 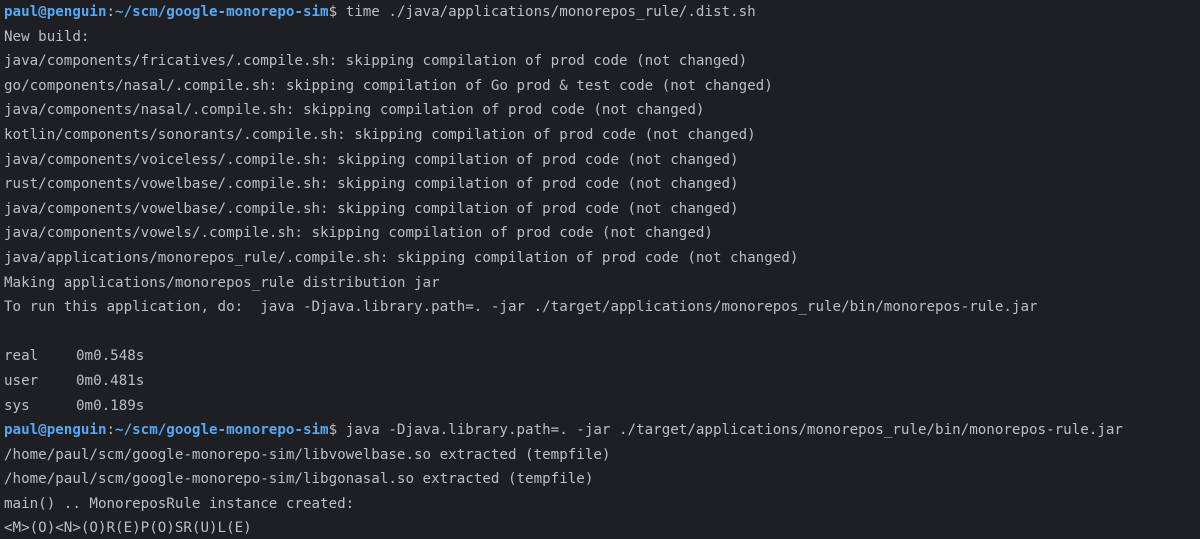 What do you see at coordinates (110, 380) in the screenshot?
I see `timing-value: 0m0.481s` at bounding box center [110, 380].